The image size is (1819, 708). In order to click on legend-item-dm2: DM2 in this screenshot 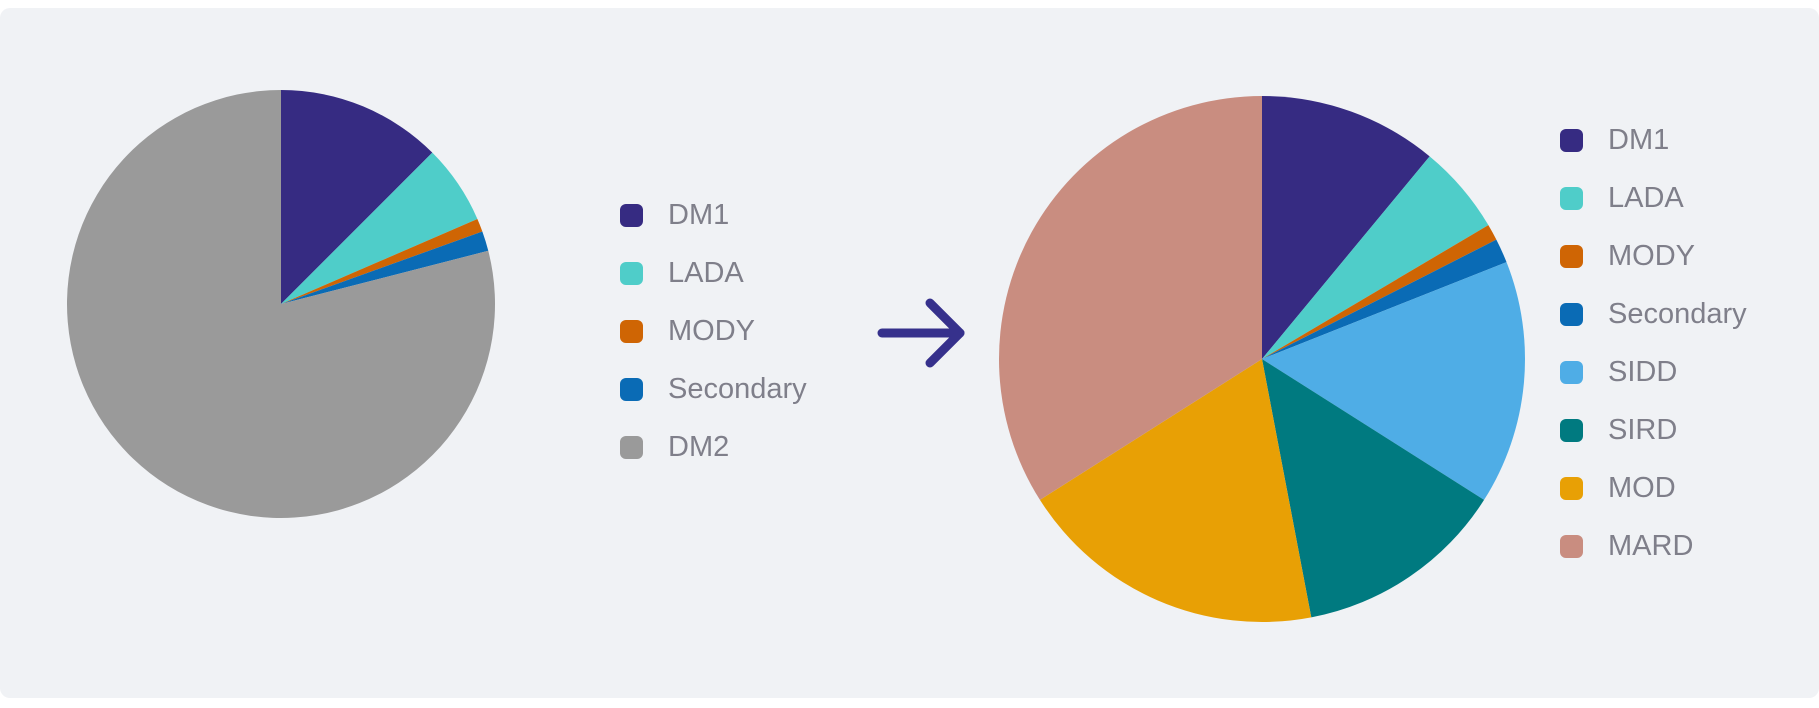, I will do `click(713, 447)`.